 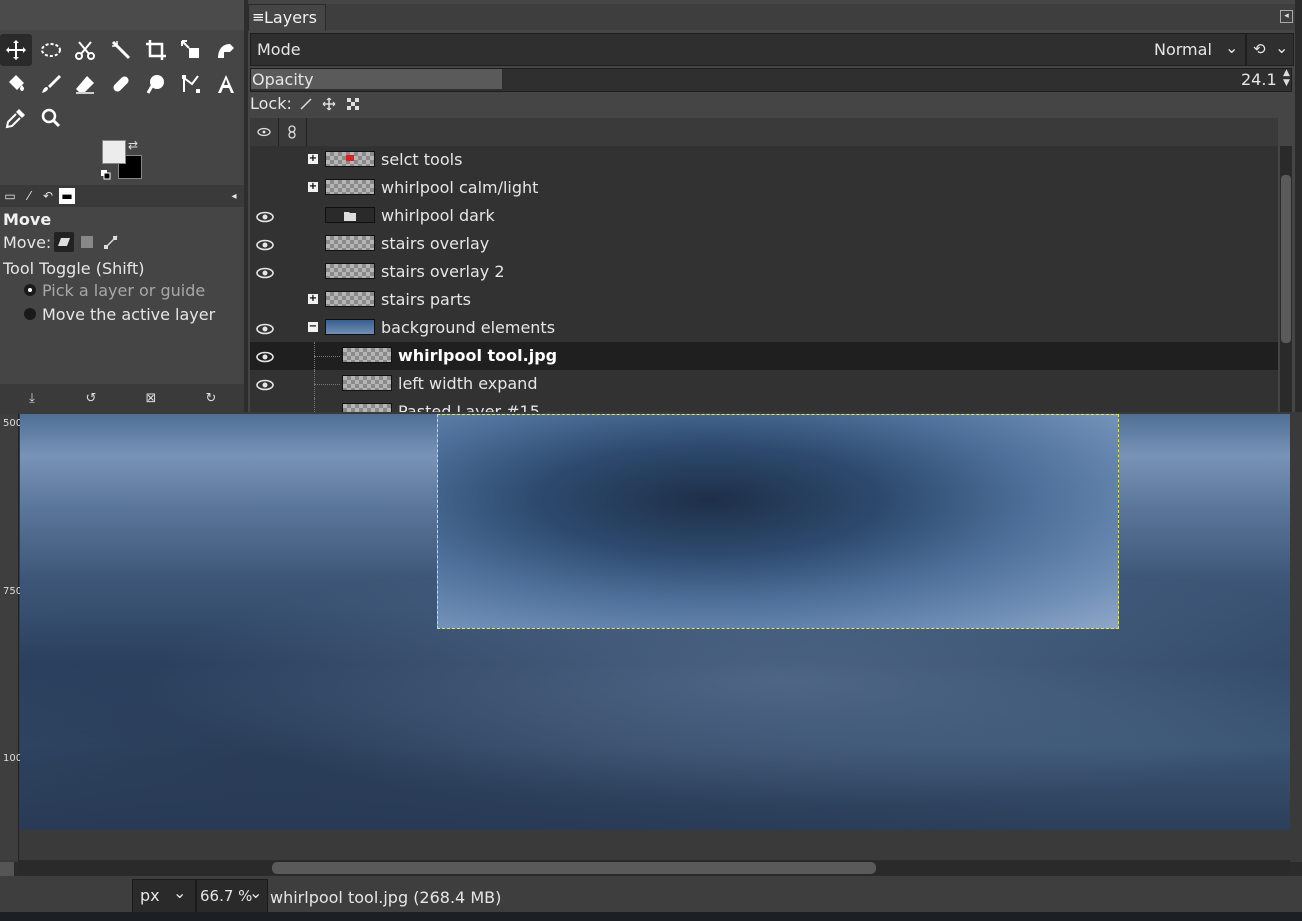 I want to click on move-active-layer-label: Move the active layer, so click(x=129, y=314).